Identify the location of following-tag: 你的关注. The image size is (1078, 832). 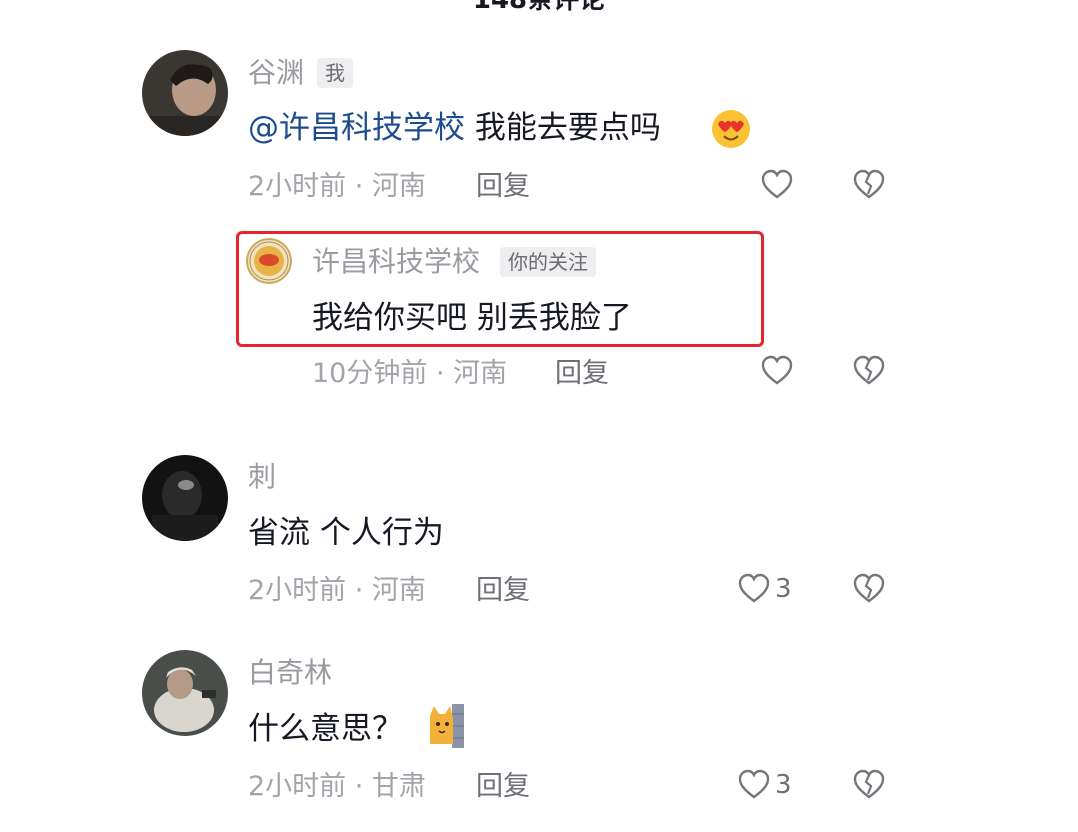
(548, 262).